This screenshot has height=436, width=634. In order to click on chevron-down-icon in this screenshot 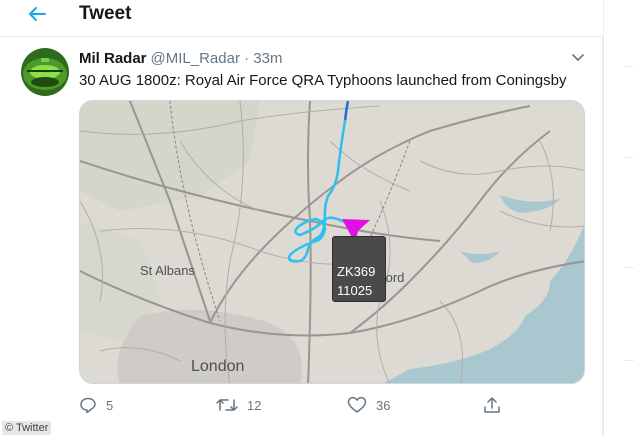, I will do `click(578, 57)`.